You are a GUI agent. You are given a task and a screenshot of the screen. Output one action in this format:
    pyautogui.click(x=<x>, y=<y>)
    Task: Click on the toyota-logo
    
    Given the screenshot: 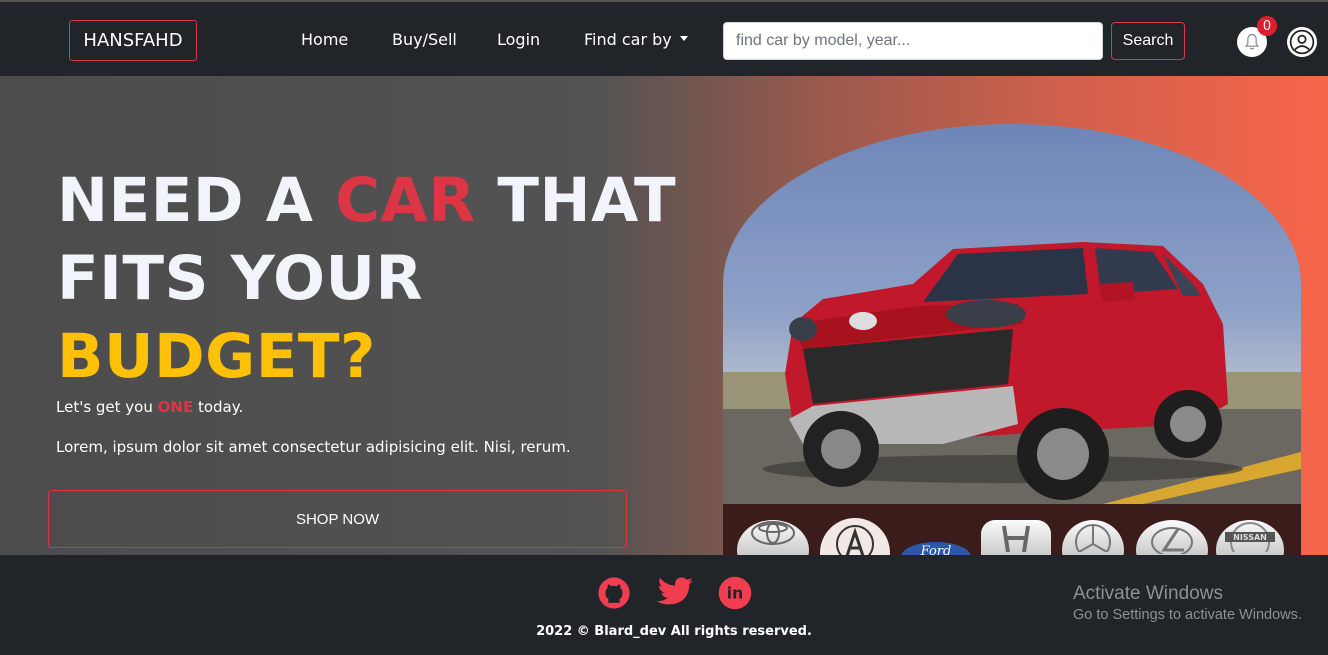 What is the action you would take?
    pyautogui.click(x=773, y=537)
    